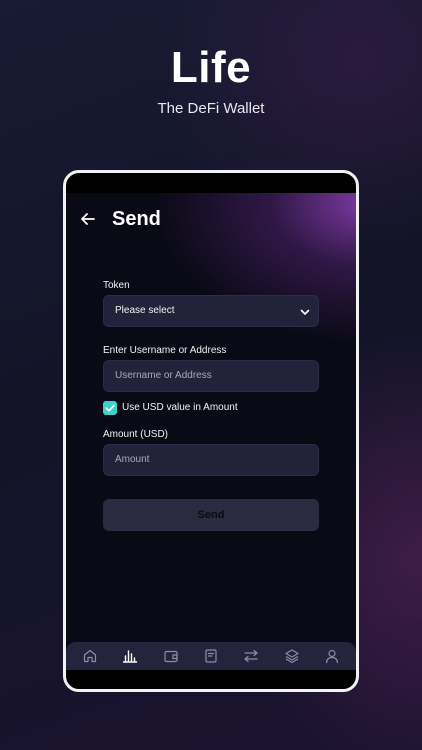 The width and height of the screenshot is (422, 750). What do you see at coordinates (145, 310) in the screenshot?
I see `token-select-value: Please select` at bounding box center [145, 310].